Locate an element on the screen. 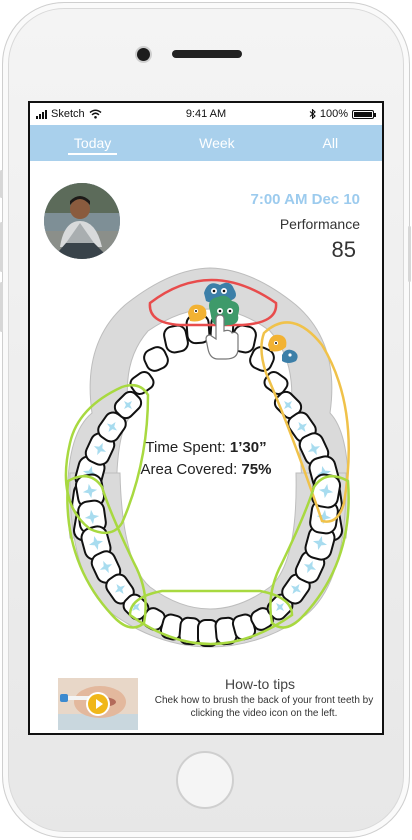 The width and height of the screenshot is (412, 840). home-button is located at coordinates (205, 780).